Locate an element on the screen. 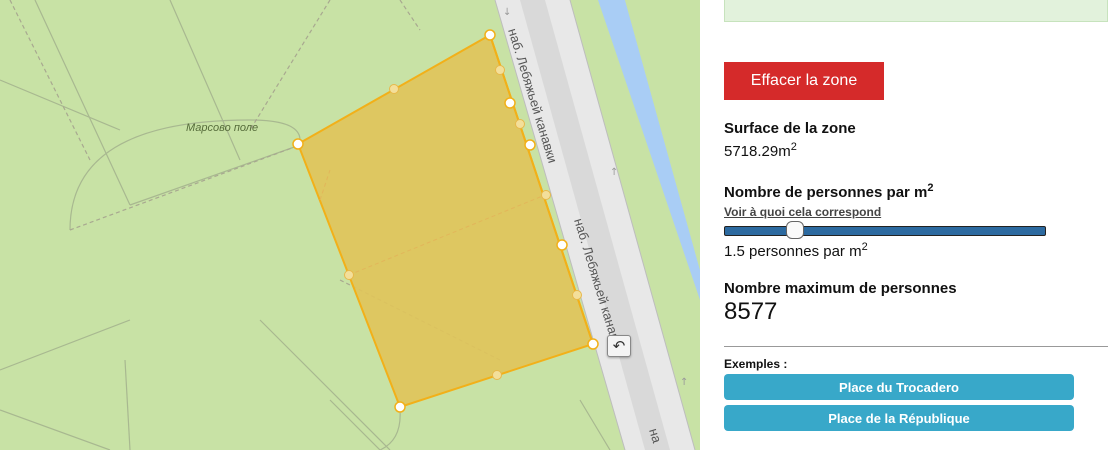 This screenshot has height=450, width=1108. clear-zone-button: Effacer la zone is located at coordinates (804, 81).